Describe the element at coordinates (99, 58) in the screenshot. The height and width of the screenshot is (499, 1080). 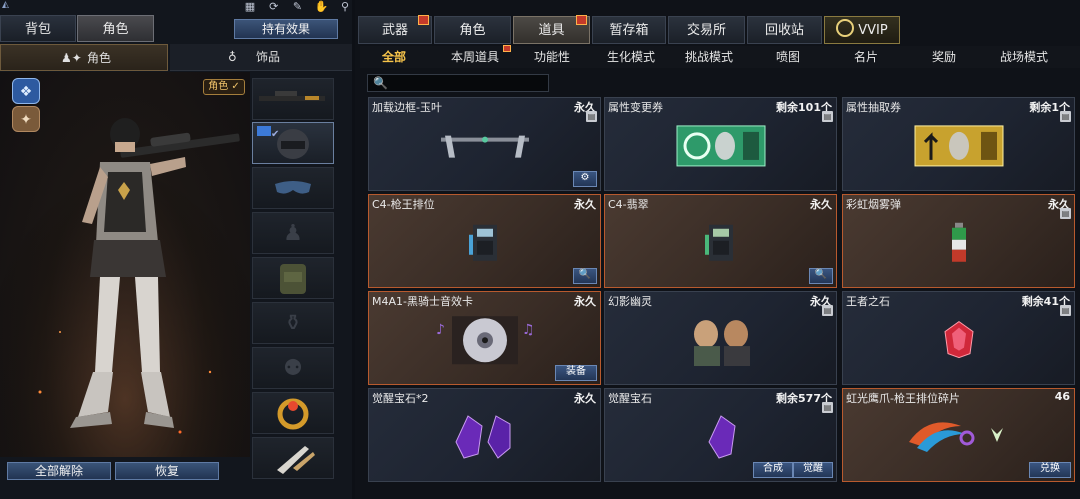
I see `subtab-role-label: 角色` at that location.